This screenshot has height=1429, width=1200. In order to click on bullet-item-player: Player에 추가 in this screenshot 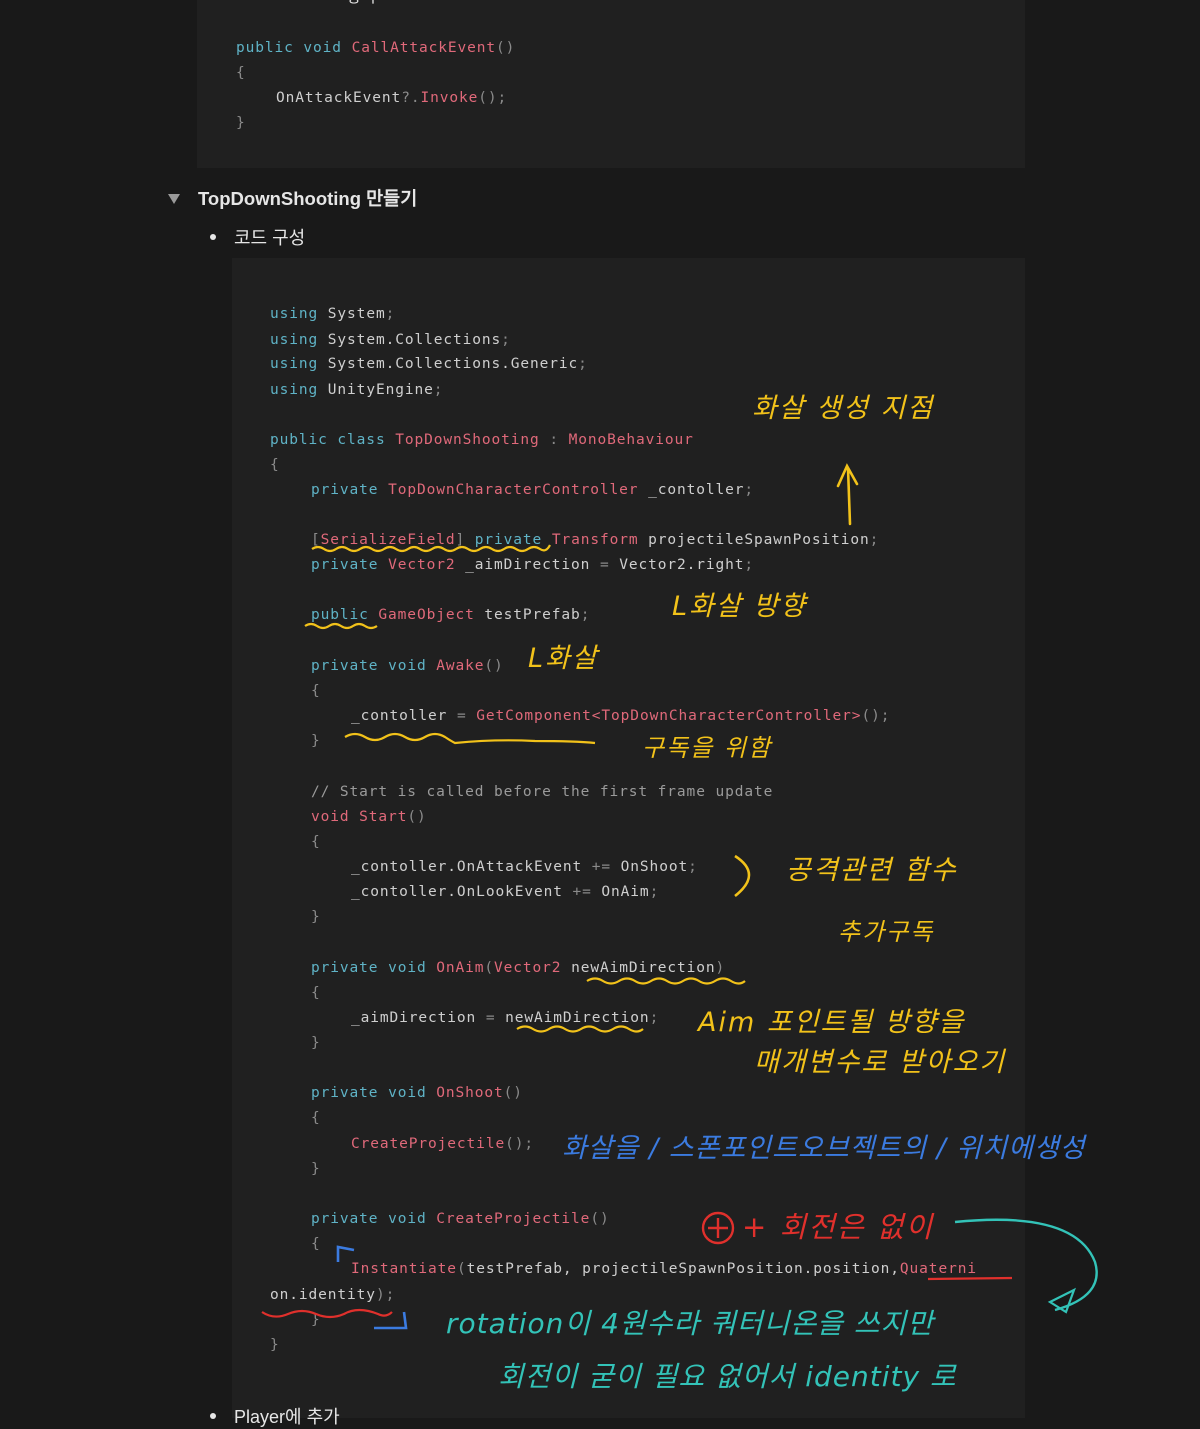, I will do `click(275, 1416)`.